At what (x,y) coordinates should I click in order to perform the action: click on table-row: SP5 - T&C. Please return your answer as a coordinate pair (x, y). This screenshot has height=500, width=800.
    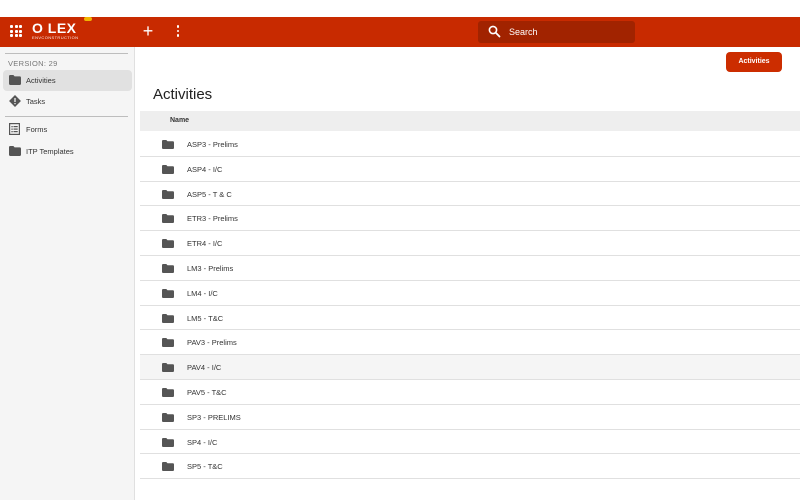
    Looking at the image, I should click on (470, 467).